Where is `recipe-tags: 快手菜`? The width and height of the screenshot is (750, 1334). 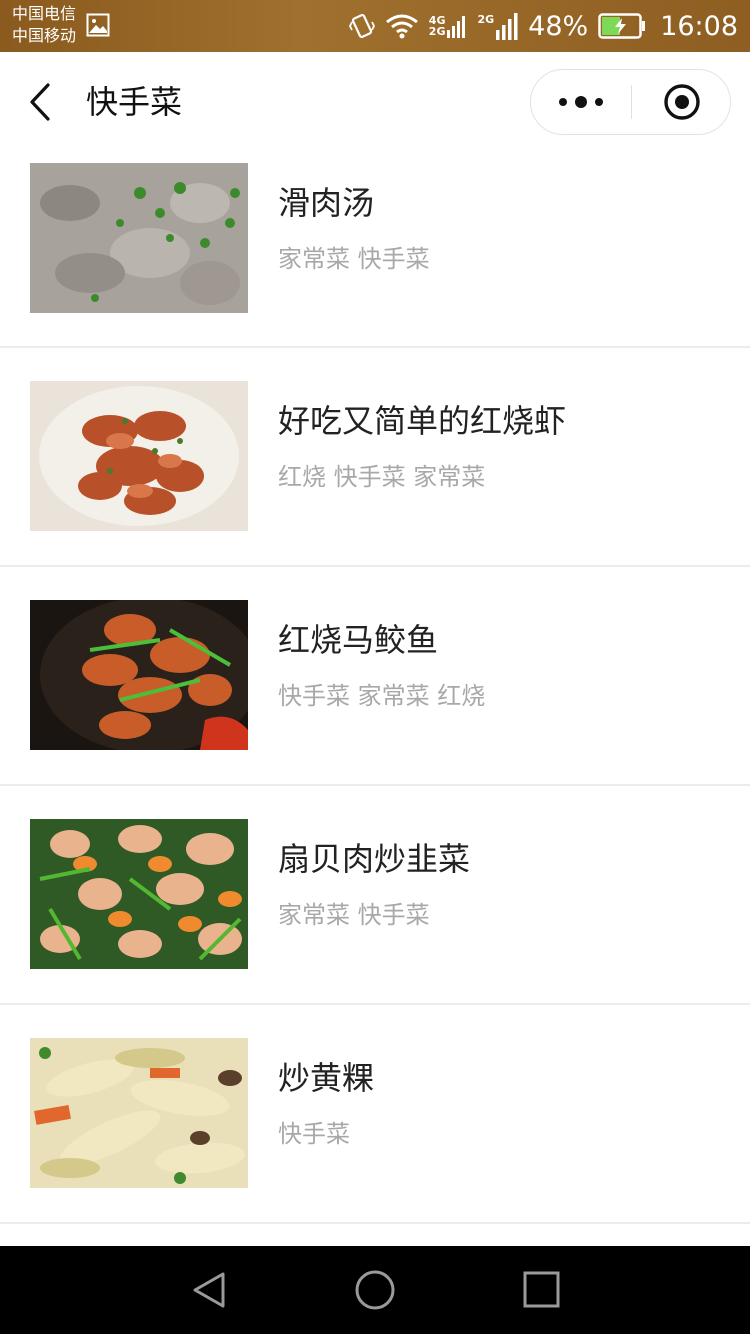 recipe-tags: 快手菜 is located at coordinates (314, 1134).